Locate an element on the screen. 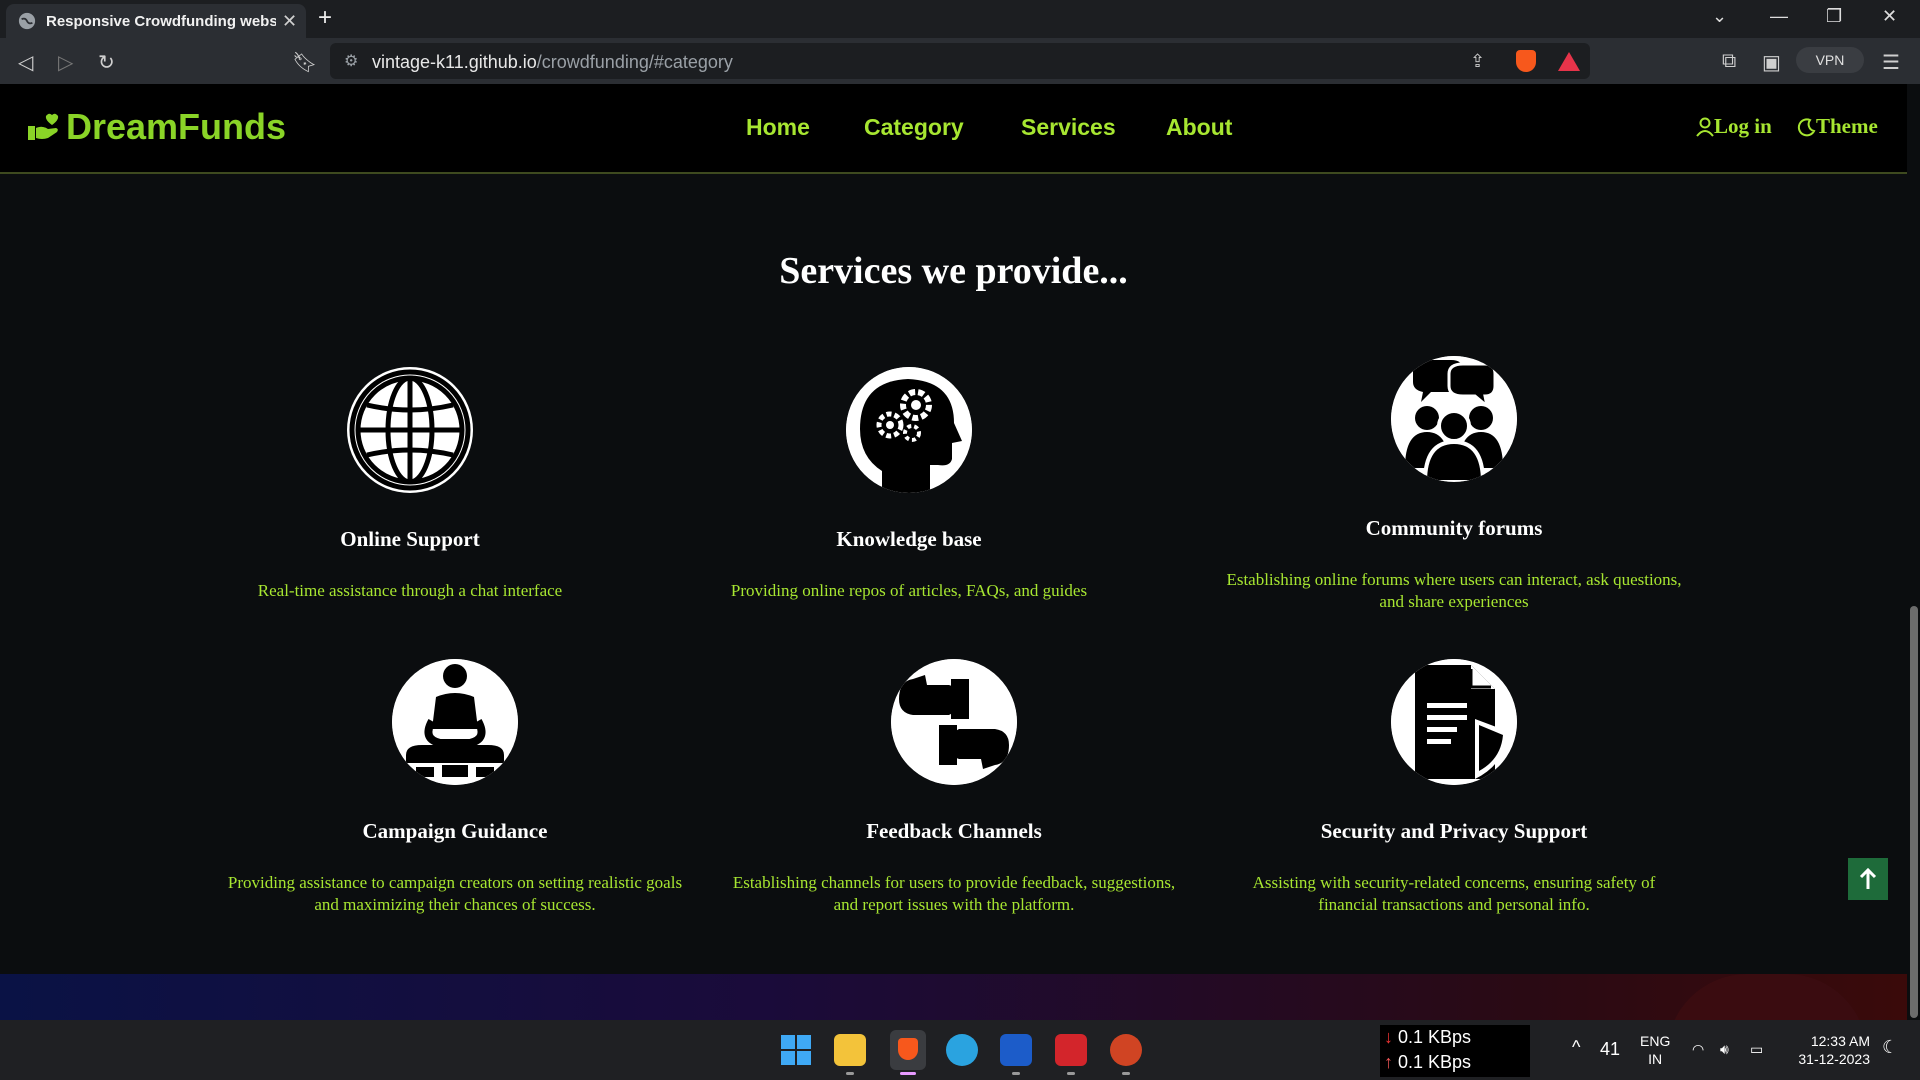 This screenshot has width=1920, height=1080. battery-icon: ▭ is located at coordinates (1756, 1049).